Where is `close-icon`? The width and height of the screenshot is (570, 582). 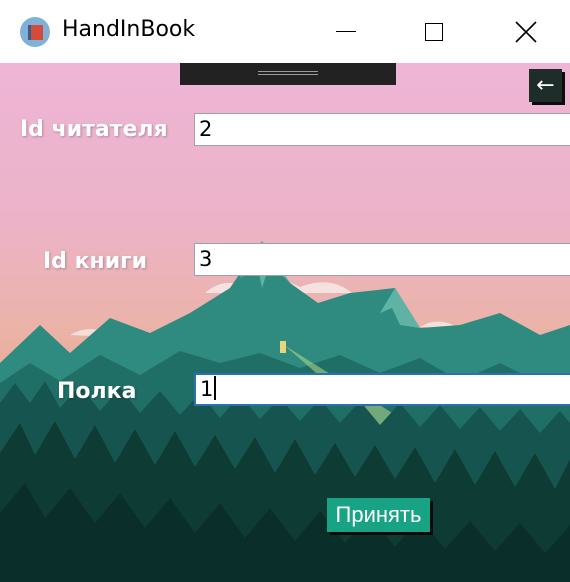 close-icon is located at coordinates (526, 31).